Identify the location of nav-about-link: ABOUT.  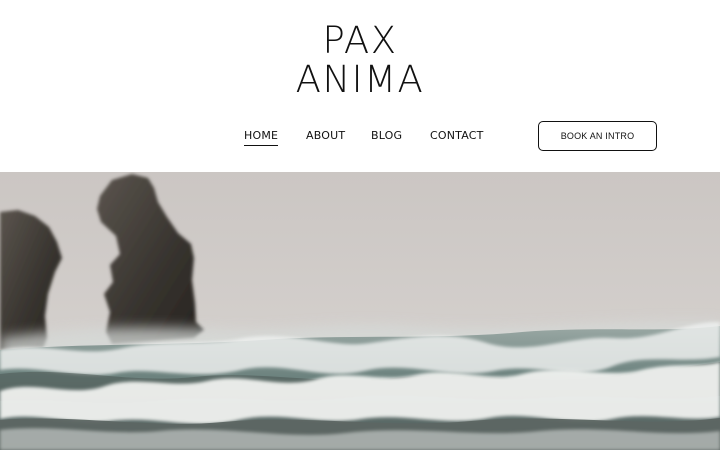
(325, 136).